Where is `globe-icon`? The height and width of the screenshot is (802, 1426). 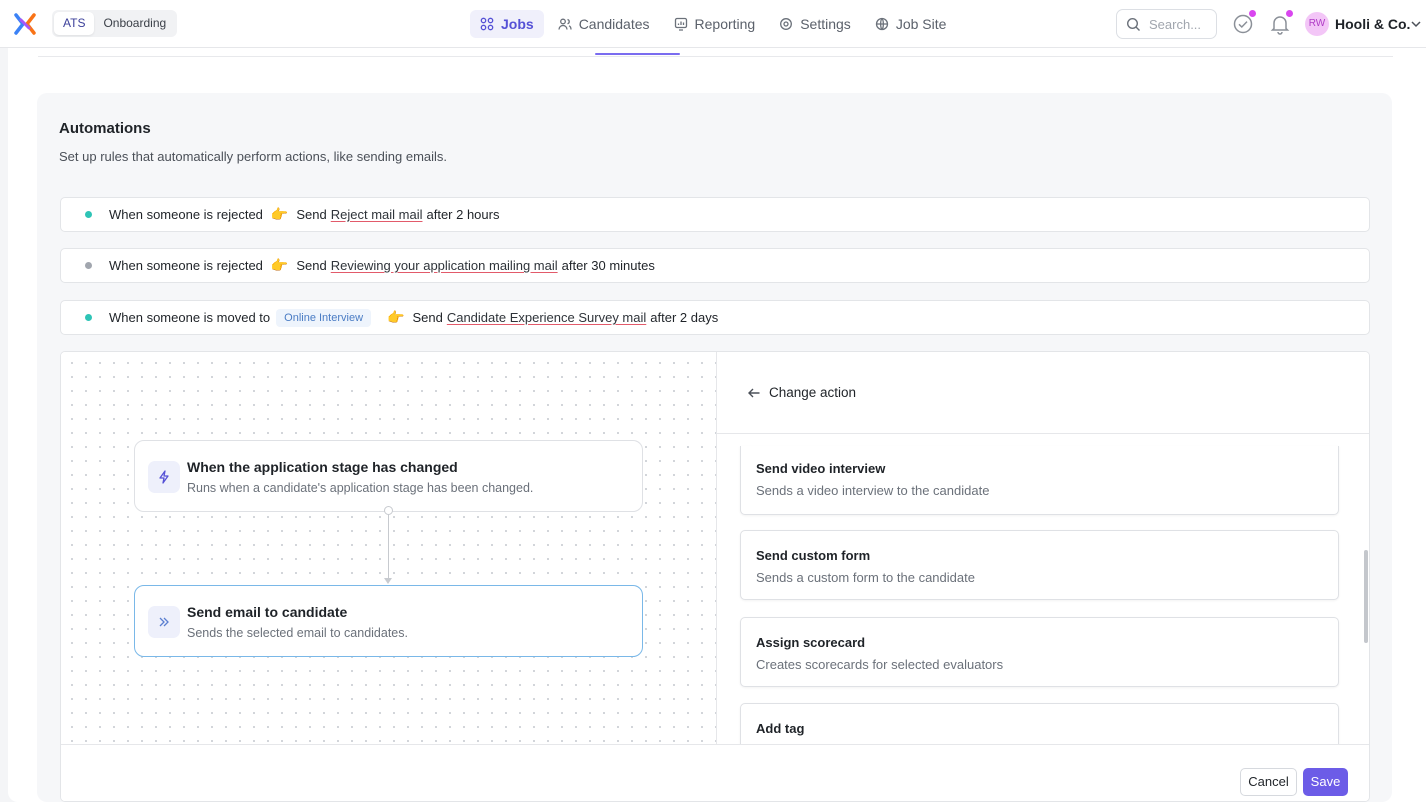 globe-icon is located at coordinates (881, 24).